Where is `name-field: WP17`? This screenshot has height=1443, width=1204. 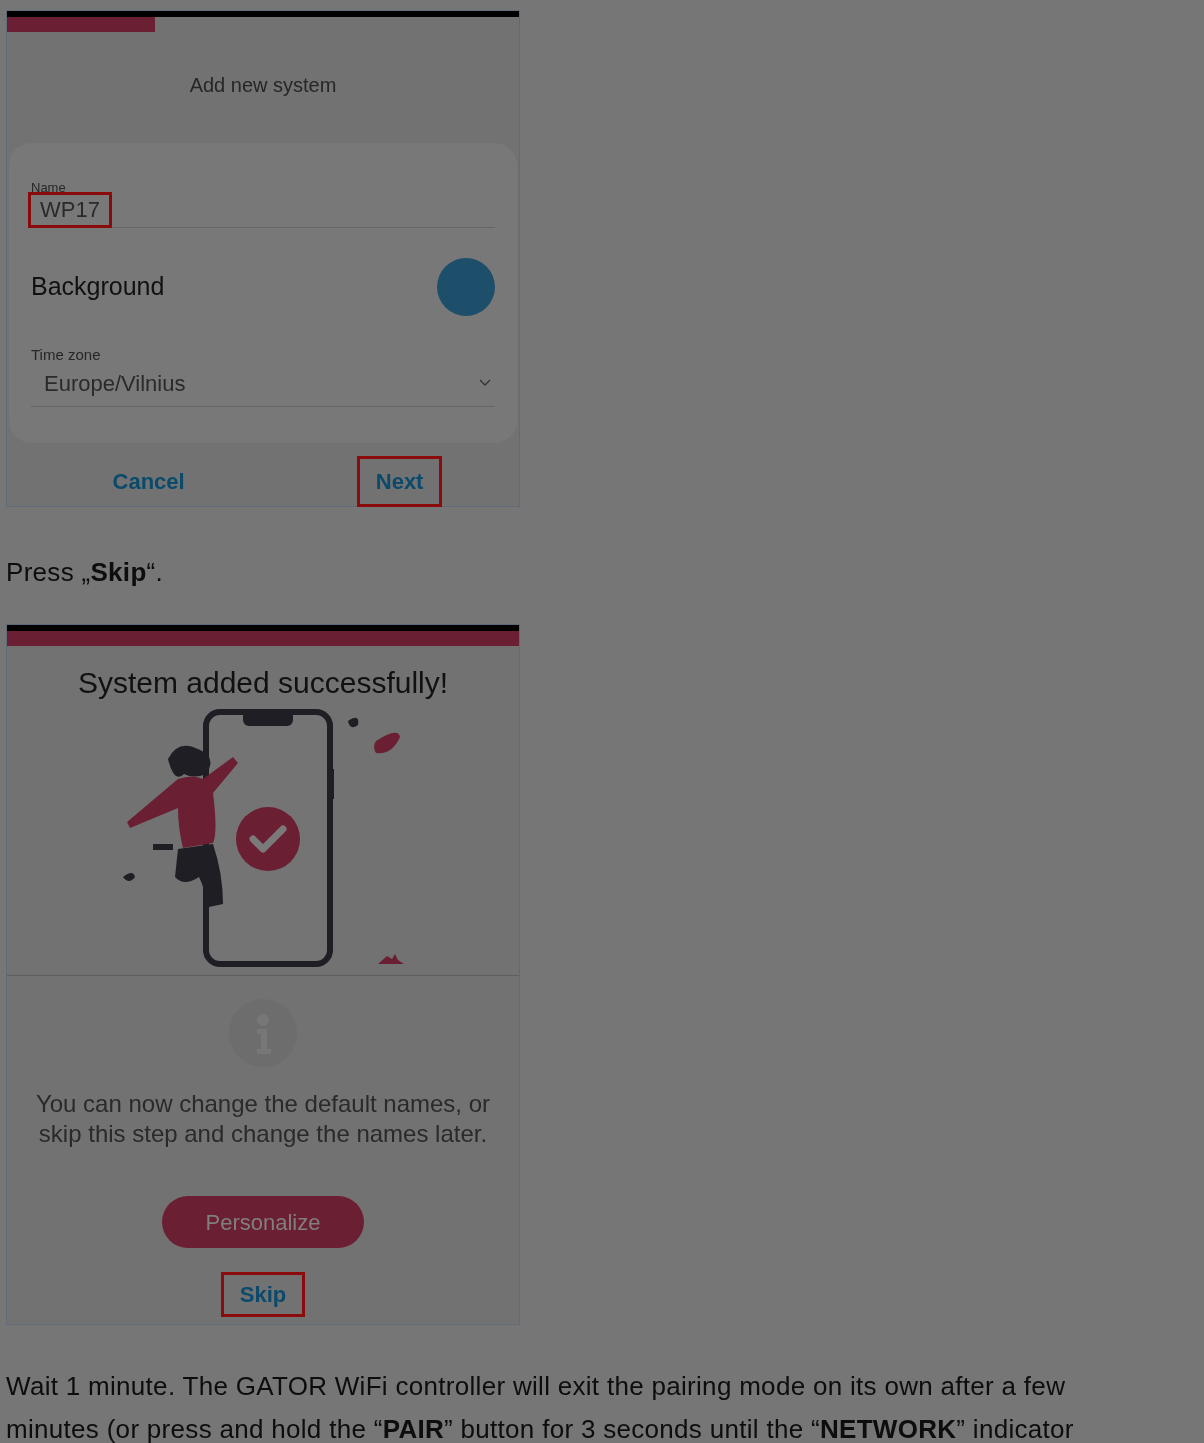
name-field: WP17 is located at coordinates (70, 210).